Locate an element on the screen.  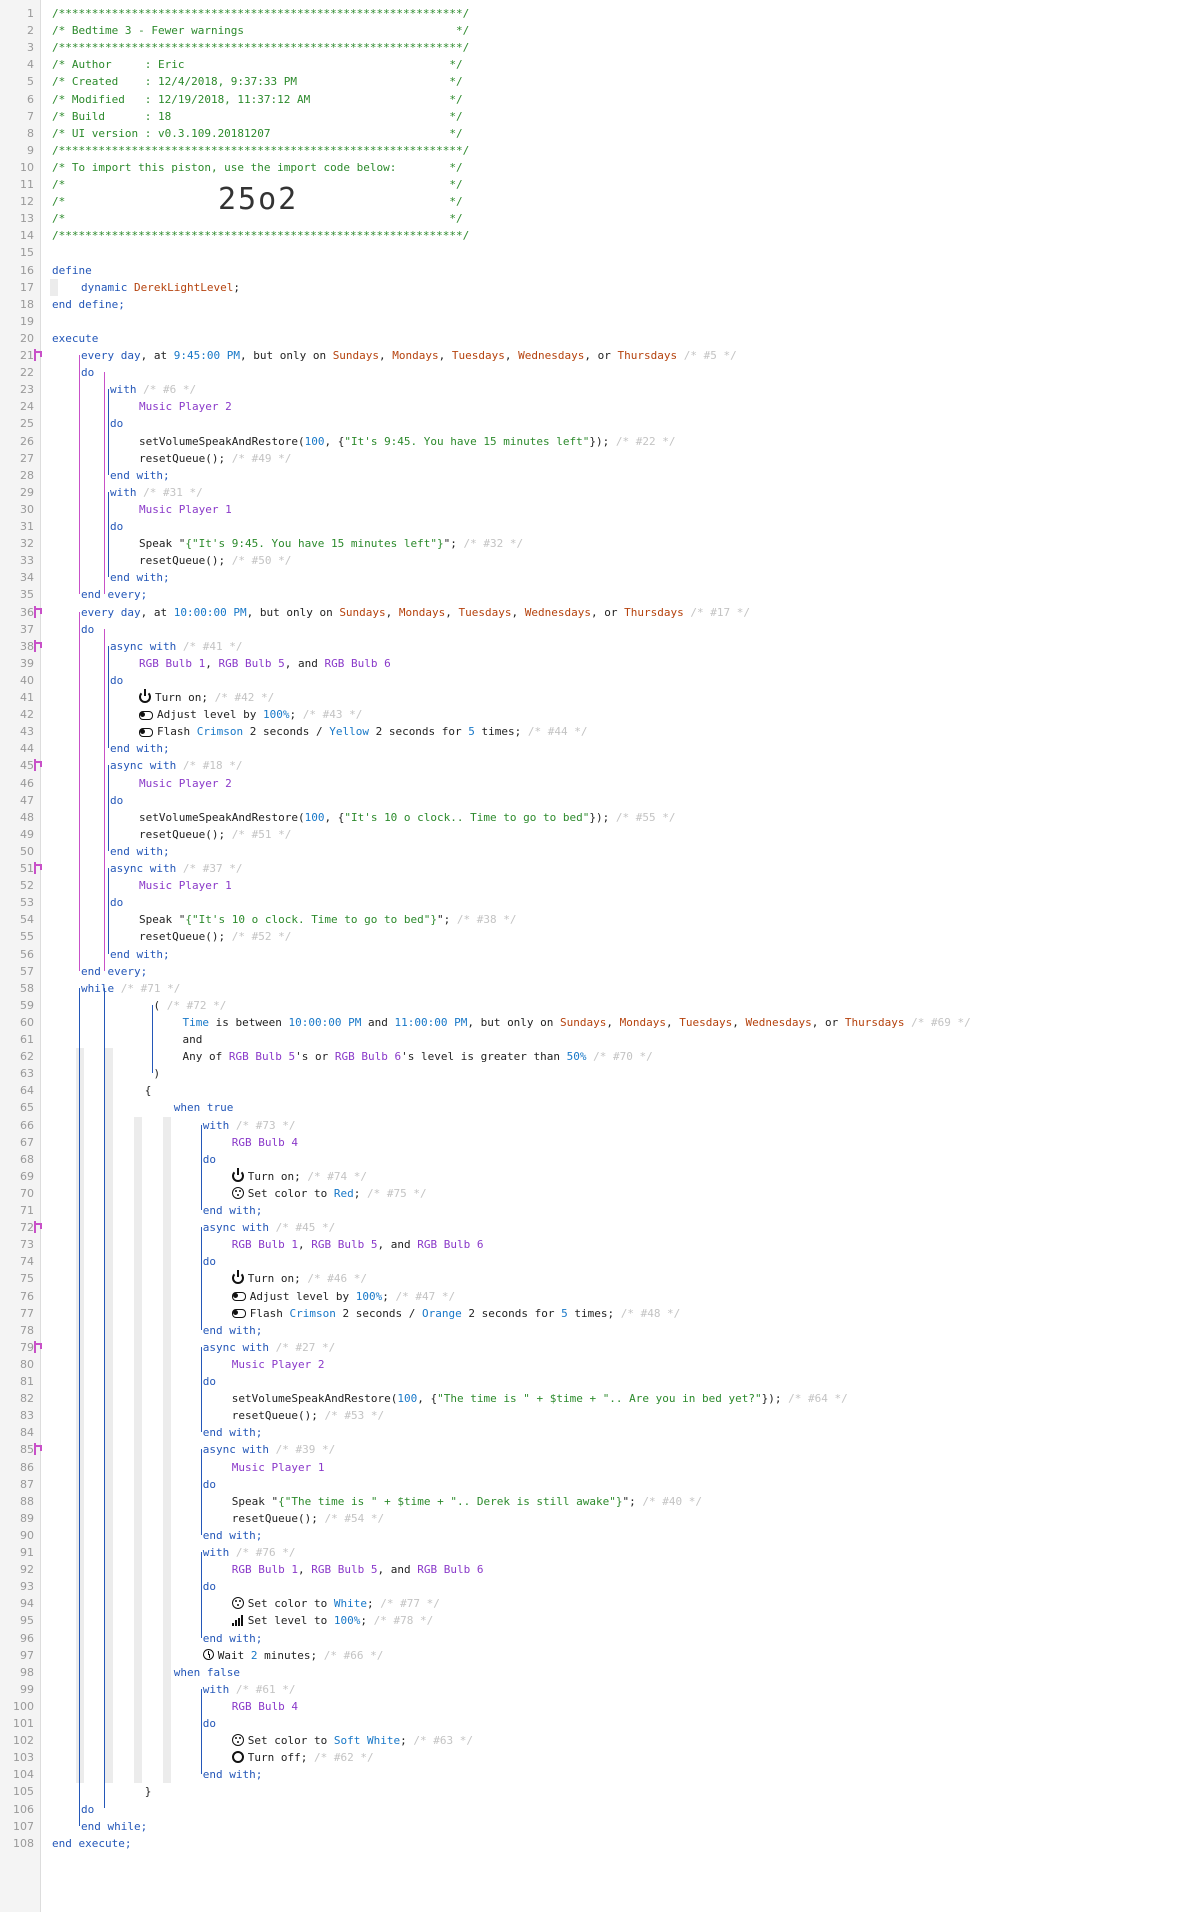
code-line: 2 /* Bedtime 3 - Fewer warnings */ is located at coordinates (589, 30).